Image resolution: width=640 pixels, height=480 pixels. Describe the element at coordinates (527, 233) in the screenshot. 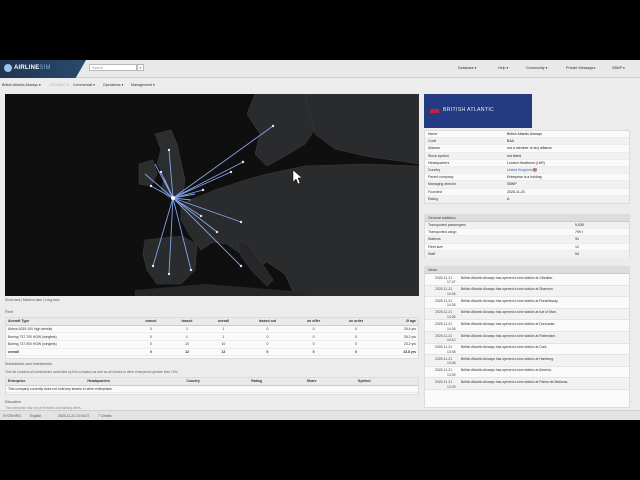

I see `stat-row: Transported cargo 799 t` at that location.